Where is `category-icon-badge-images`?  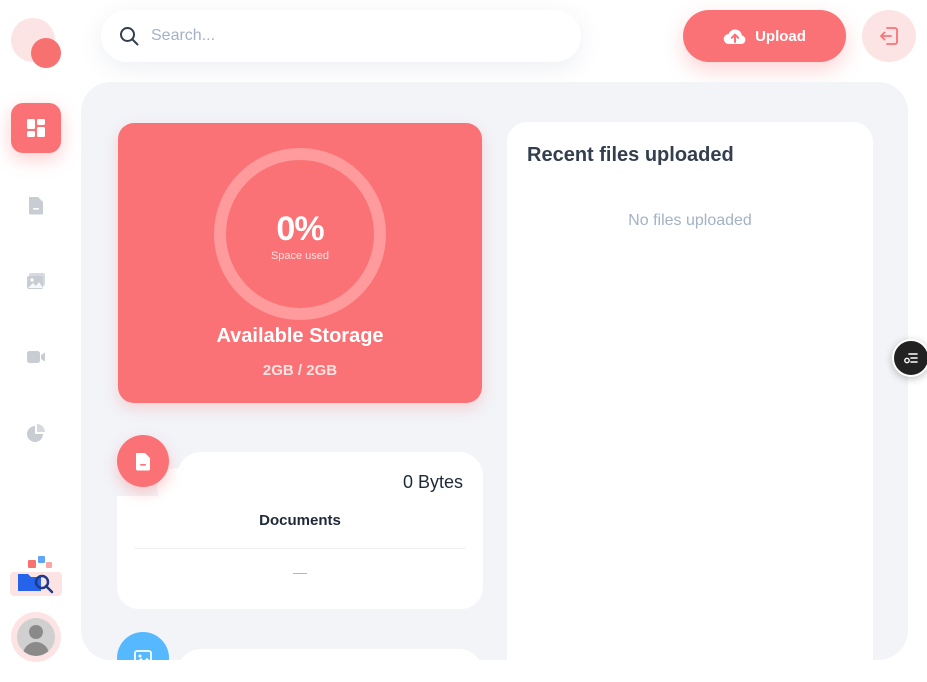 category-icon-badge-images is located at coordinates (143, 646).